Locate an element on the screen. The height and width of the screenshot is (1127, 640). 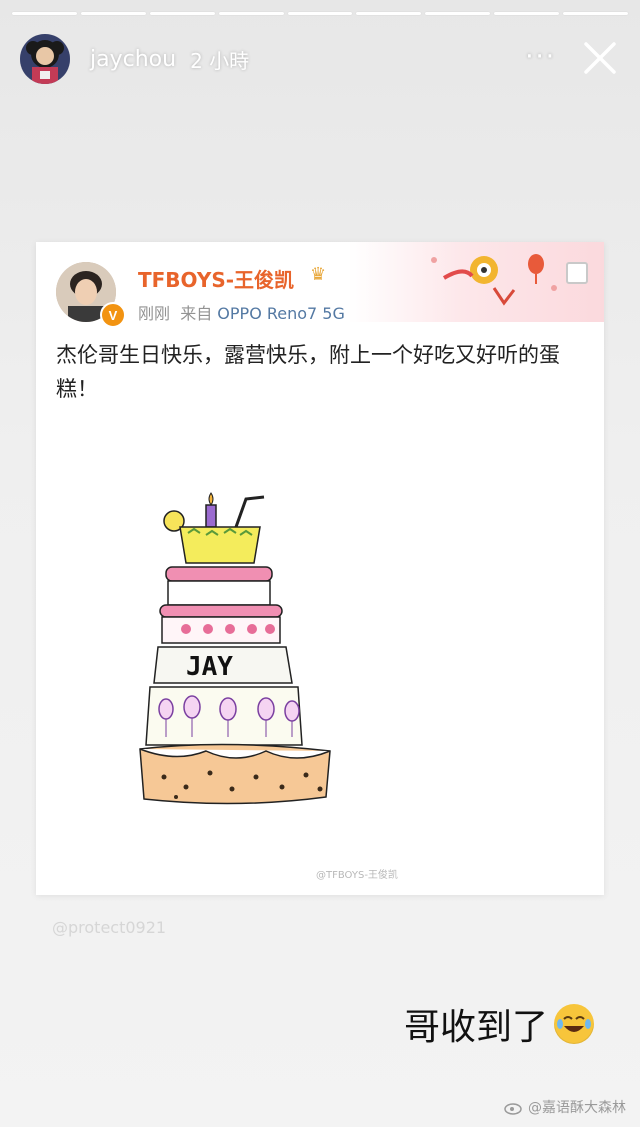
avatar-illustration-icon is located at coordinates (45, 59).